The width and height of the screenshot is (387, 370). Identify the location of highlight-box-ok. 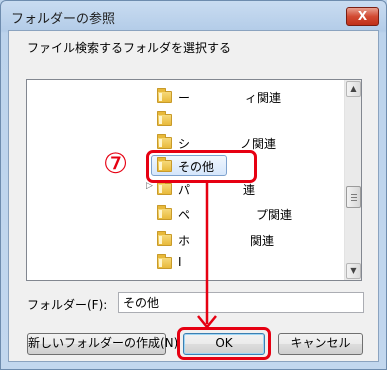
(224, 343).